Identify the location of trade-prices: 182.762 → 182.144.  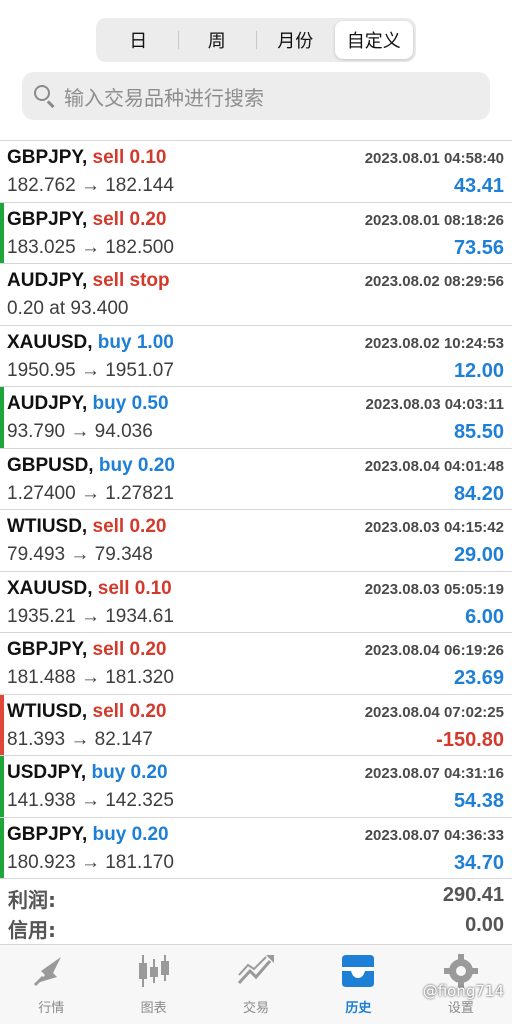
(90, 185).